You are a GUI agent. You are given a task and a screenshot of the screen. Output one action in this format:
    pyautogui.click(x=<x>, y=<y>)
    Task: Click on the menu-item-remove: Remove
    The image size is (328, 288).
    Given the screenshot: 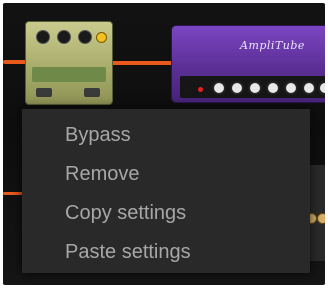 What is the action you would take?
    pyautogui.click(x=166, y=174)
    